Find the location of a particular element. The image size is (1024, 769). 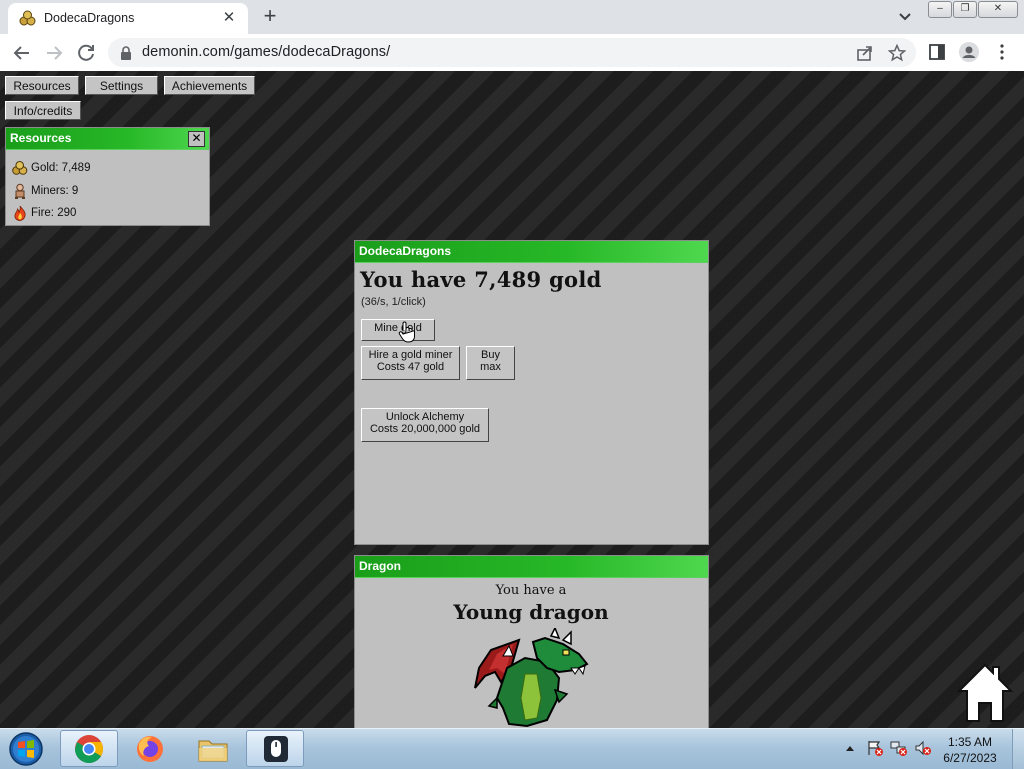

nav-resources-button: Resources is located at coordinates (42, 85).